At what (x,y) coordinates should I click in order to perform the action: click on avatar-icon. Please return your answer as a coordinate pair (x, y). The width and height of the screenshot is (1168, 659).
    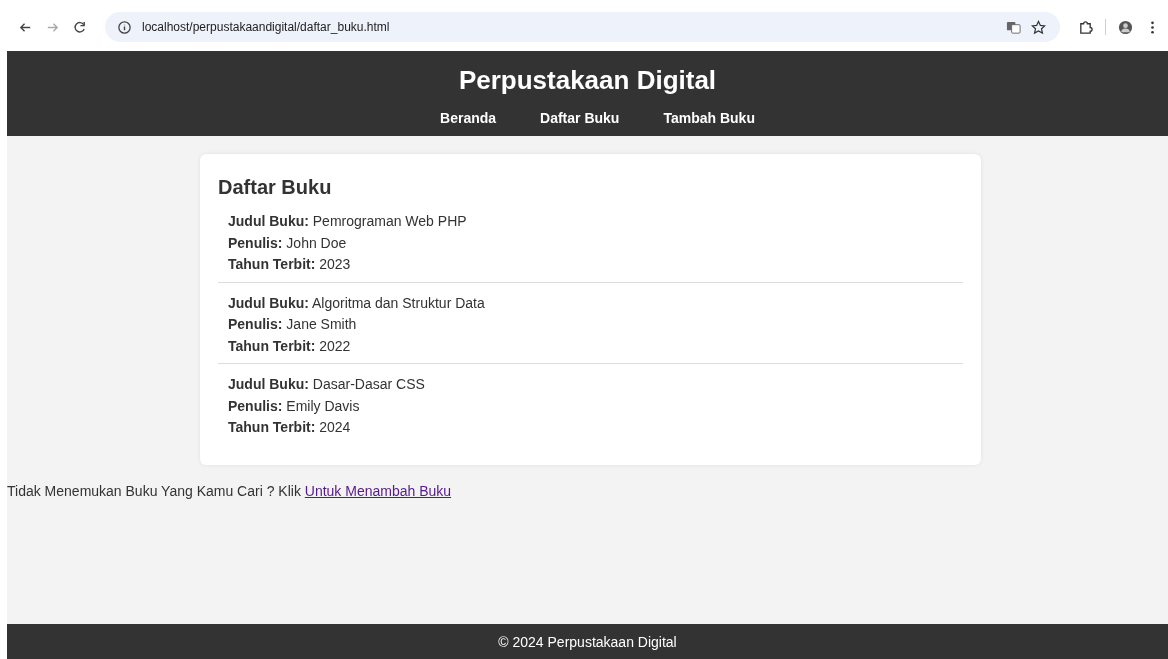
    Looking at the image, I should click on (1125, 27).